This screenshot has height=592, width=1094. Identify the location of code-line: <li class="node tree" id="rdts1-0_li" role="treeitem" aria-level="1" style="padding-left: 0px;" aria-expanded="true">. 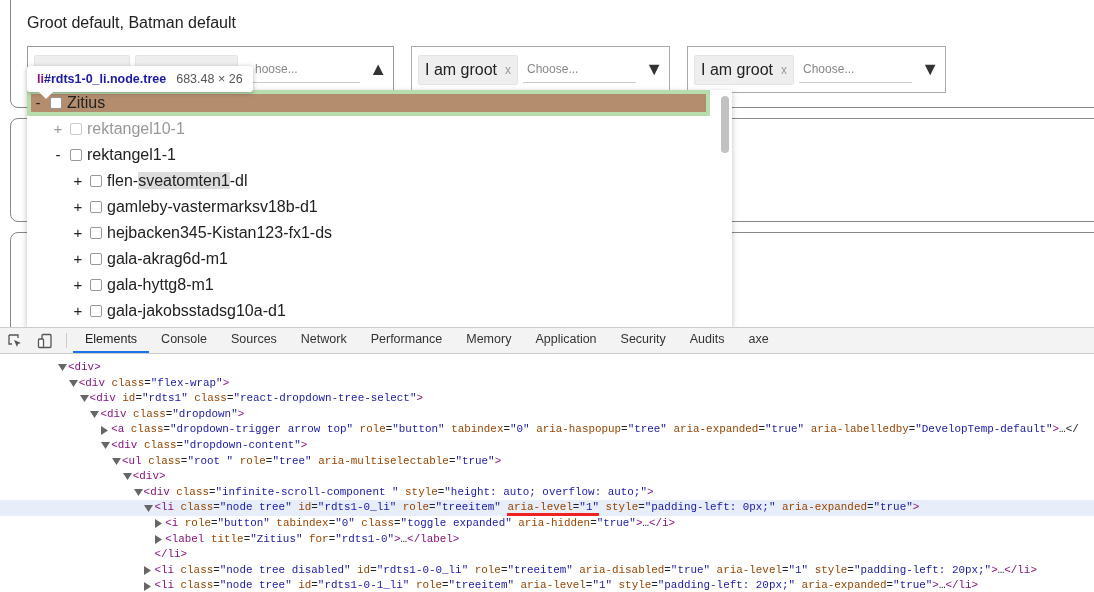
(537, 508).